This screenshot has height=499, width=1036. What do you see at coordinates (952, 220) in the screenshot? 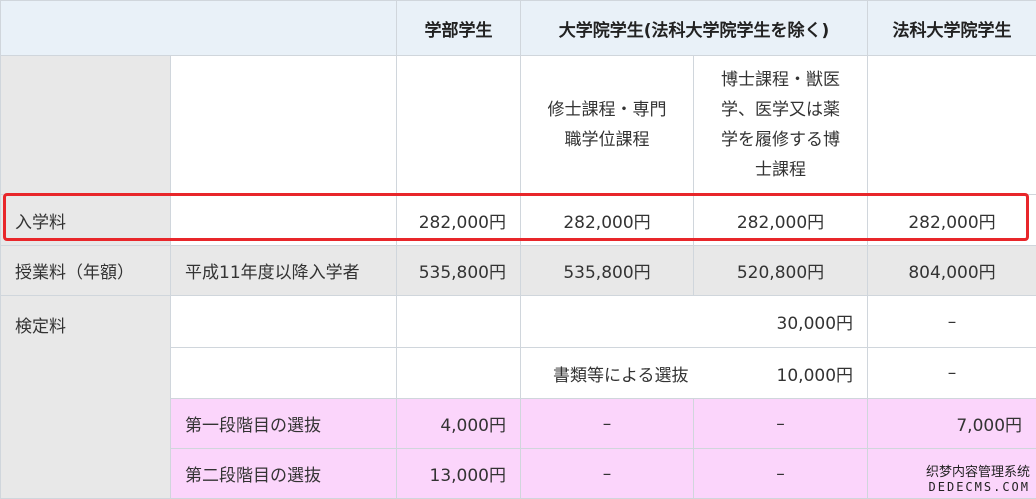
I see `admission-law: 282,000円` at bounding box center [952, 220].